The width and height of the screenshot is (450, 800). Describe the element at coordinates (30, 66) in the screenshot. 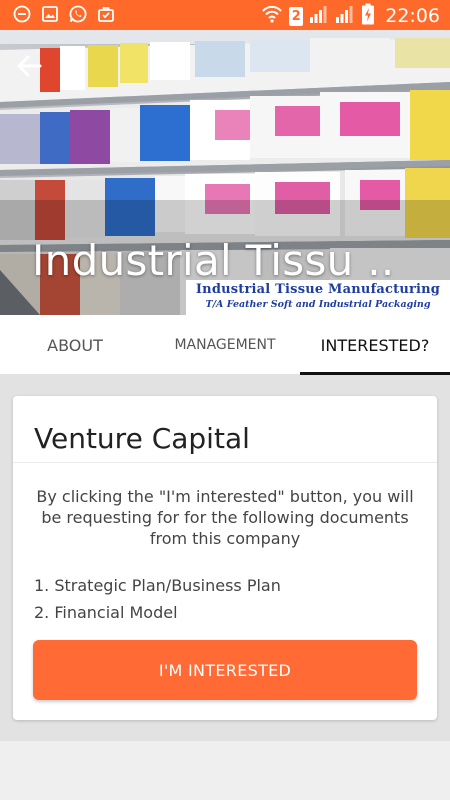

I see `back-arrow-icon` at that location.